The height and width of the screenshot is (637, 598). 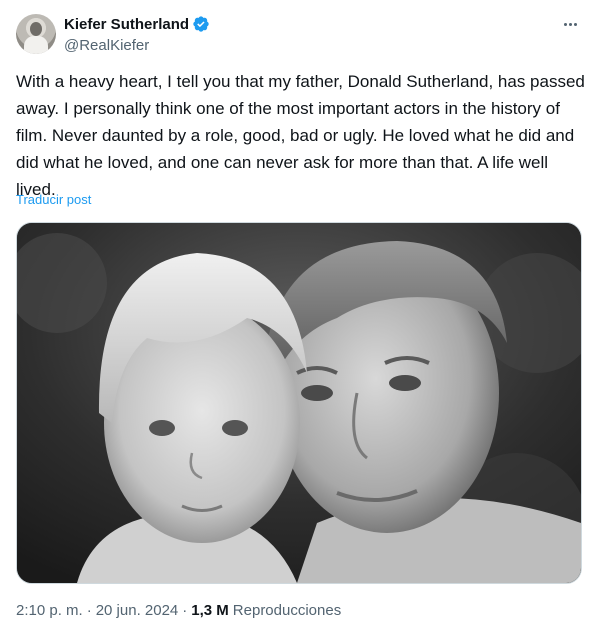 I want to click on post-date: 20 jun. 2024, so click(x=137, y=610).